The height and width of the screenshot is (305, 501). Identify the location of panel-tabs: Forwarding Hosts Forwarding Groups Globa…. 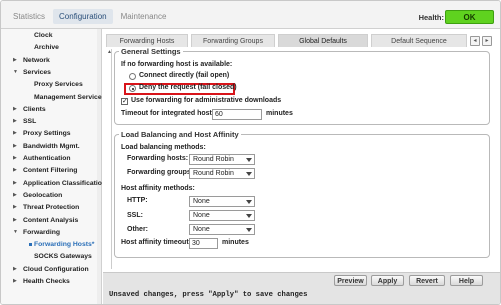
(301, 40).